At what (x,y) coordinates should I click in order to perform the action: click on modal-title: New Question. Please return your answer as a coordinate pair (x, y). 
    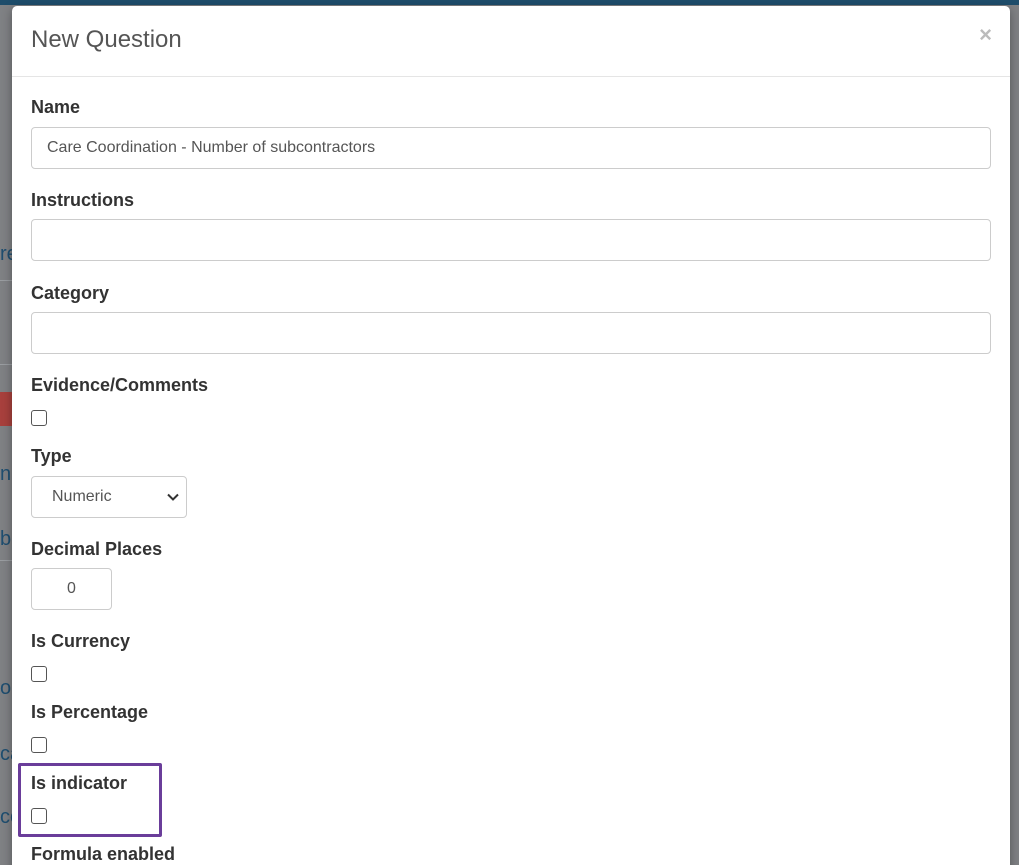
    Looking at the image, I should click on (106, 39).